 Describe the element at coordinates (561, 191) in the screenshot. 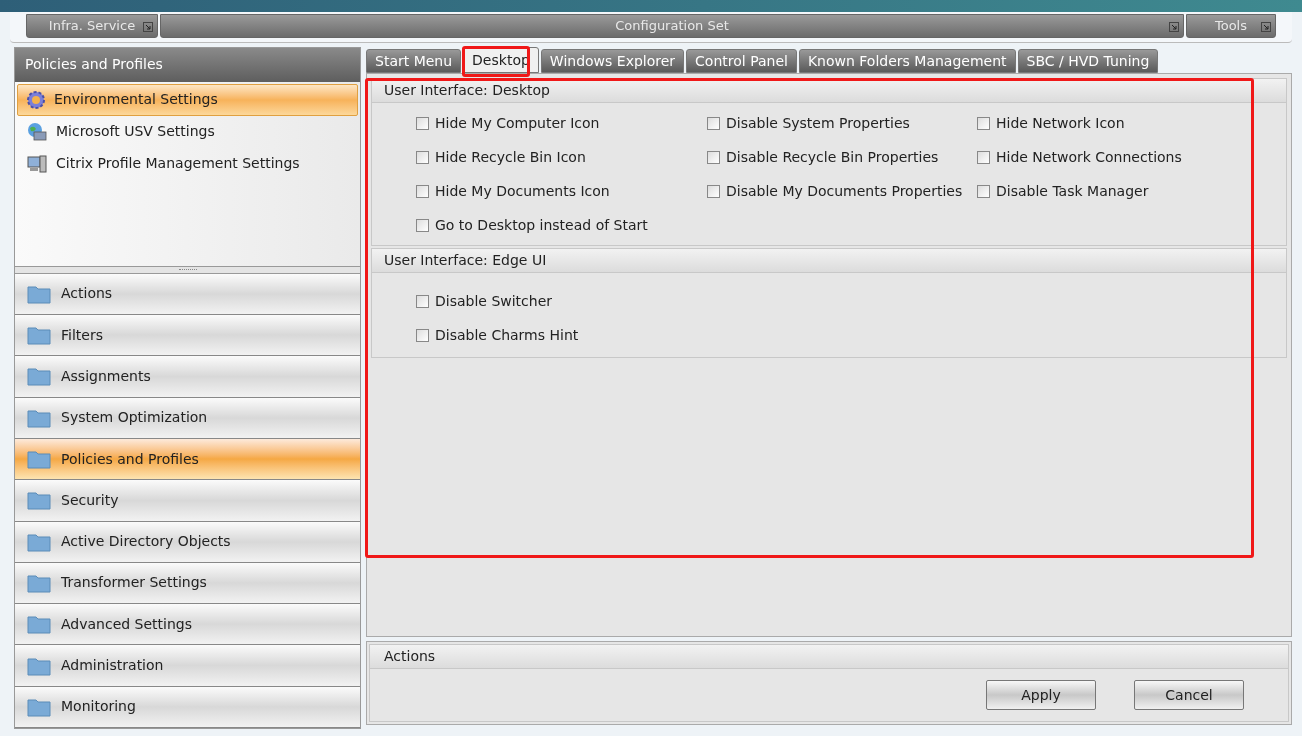

I see `option-checkbox: Hide My Documents Icon` at that location.